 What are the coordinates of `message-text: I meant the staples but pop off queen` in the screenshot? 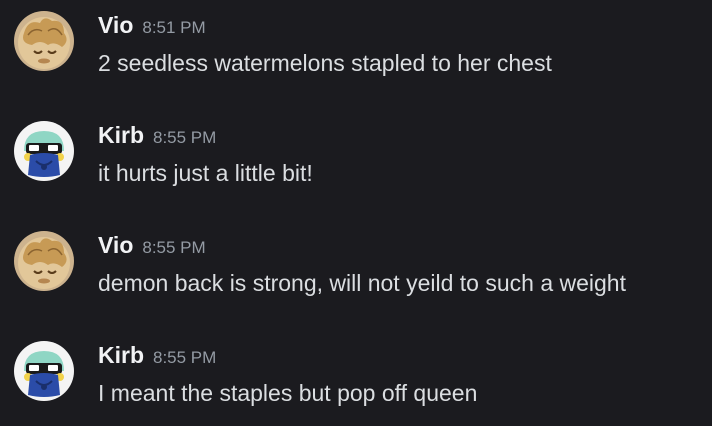 It's located at (288, 393).